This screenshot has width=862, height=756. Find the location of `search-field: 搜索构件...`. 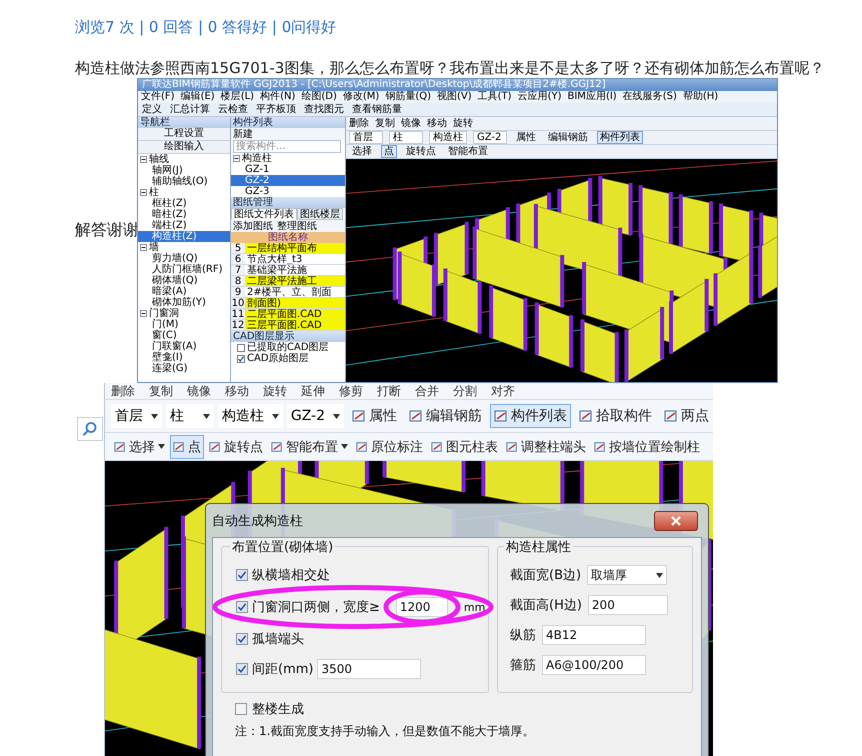

search-field: 搜索构件... is located at coordinates (287, 146).